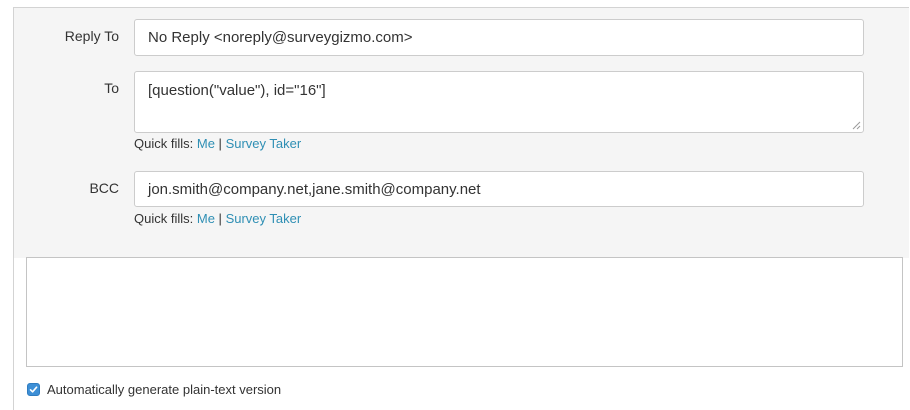  I want to click on bcc-quick-fills-label: Quick fills:, so click(164, 218).